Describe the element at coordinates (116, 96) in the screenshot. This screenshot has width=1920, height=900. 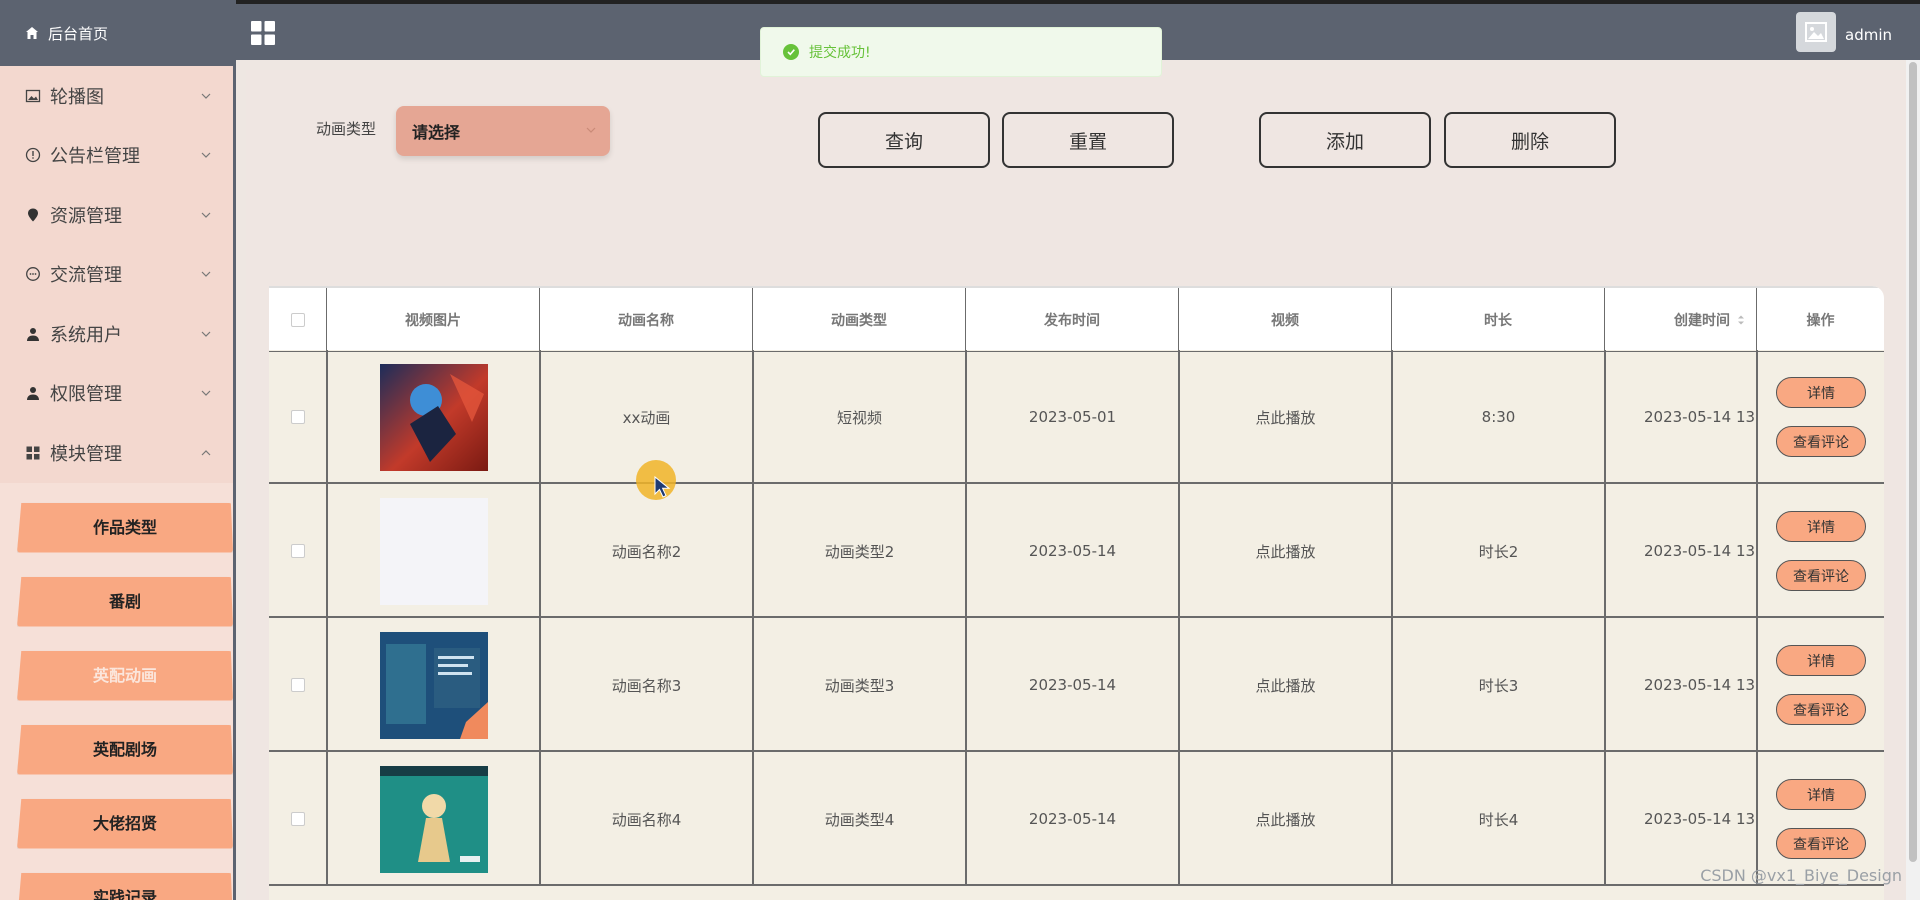
I see `sidebar-item-carousel: 轮播图` at that location.